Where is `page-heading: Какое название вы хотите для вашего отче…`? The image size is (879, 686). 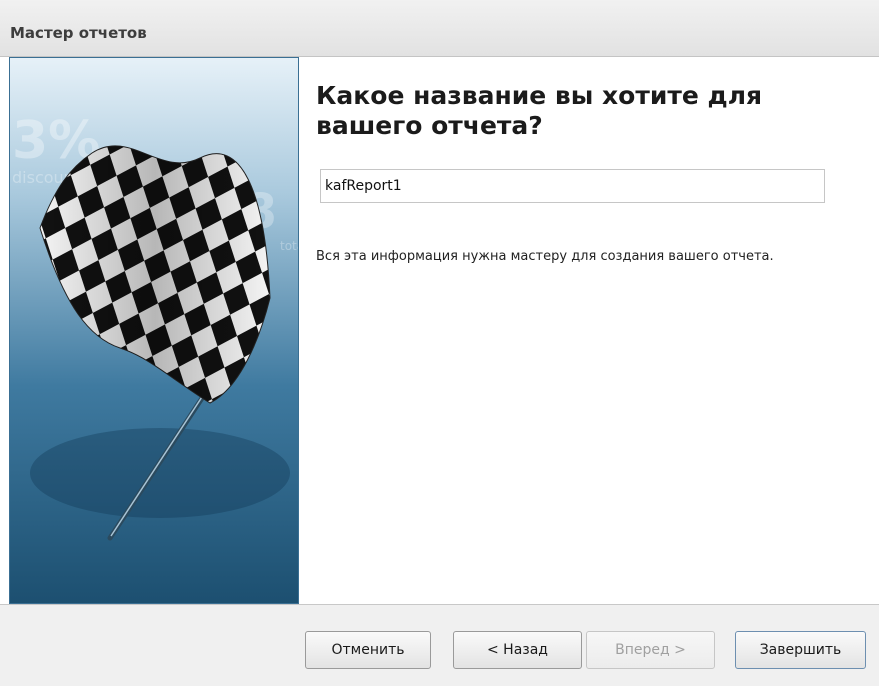 page-heading: Какое название вы хотите для вашего отче… is located at coordinates (539, 110).